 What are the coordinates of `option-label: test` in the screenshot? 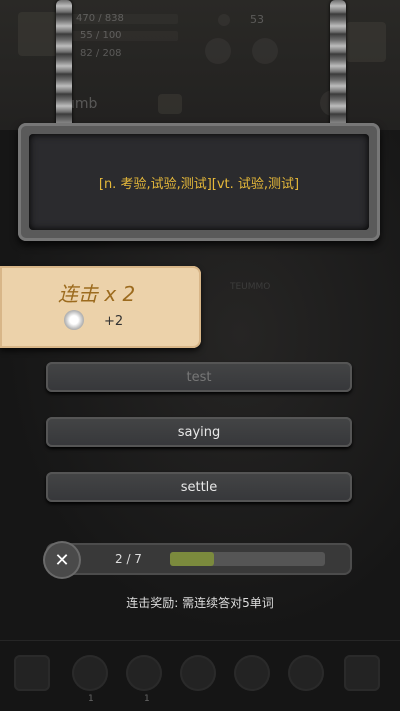 It's located at (199, 377).